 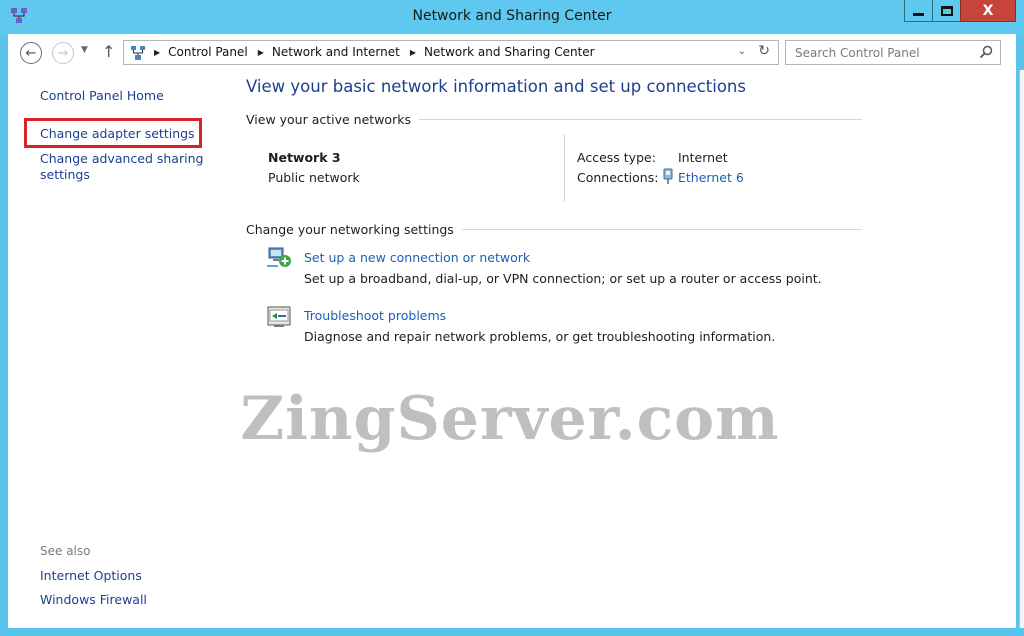 I want to click on control-panel-home-link: Control Panel Home, so click(x=102, y=96).